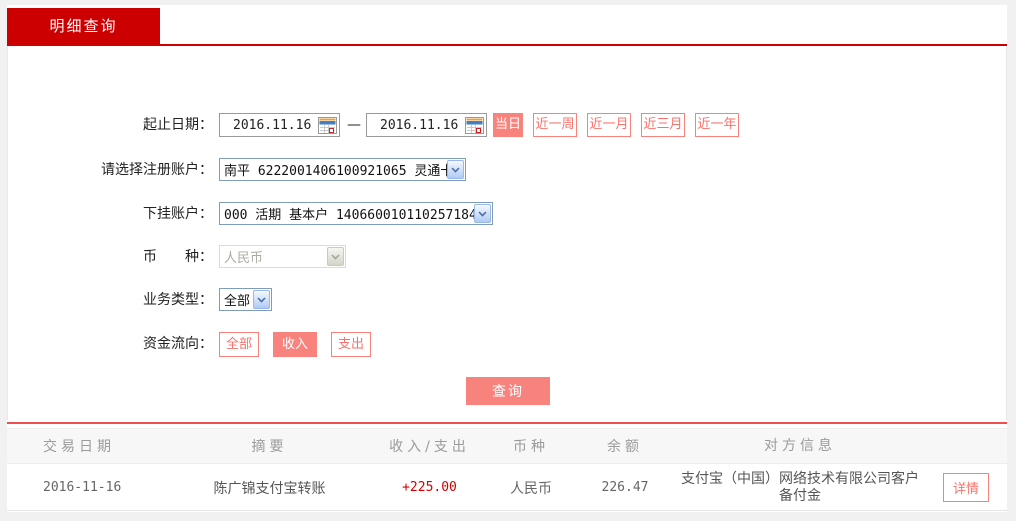 This screenshot has width=1016, height=521. I want to click on detail-button: 详情, so click(965, 487).